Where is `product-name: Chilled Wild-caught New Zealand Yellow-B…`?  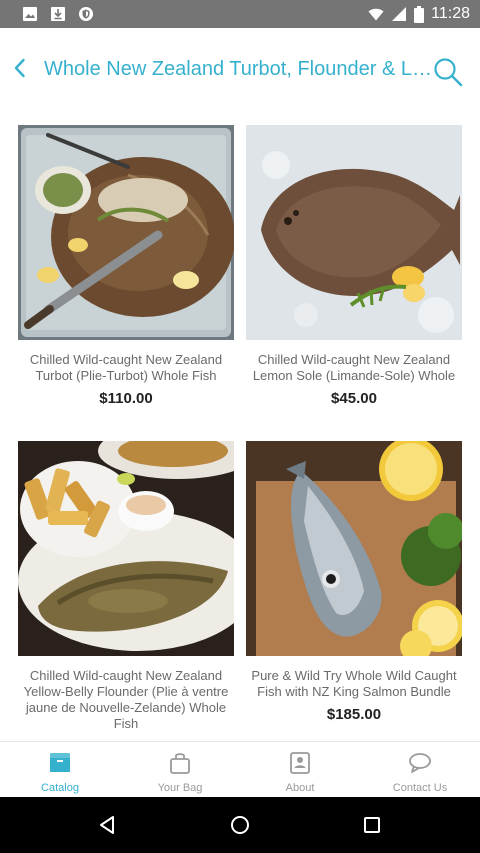 product-name: Chilled Wild-caught New Zealand Yellow-B… is located at coordinates (126, 700).